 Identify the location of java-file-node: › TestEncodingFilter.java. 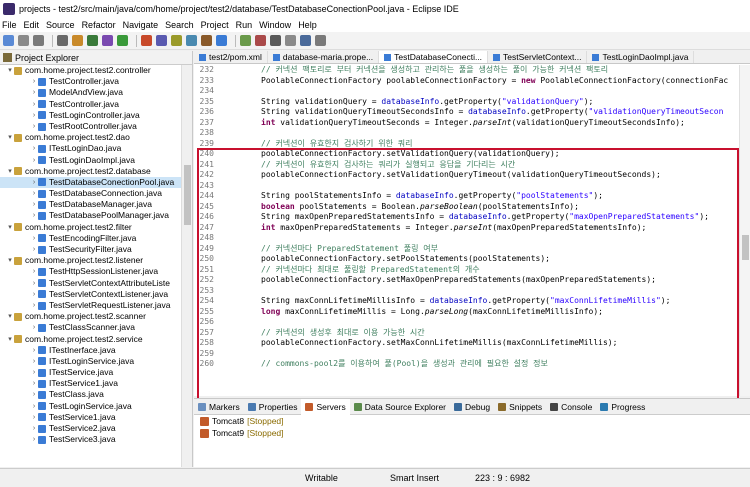
(96, 238).